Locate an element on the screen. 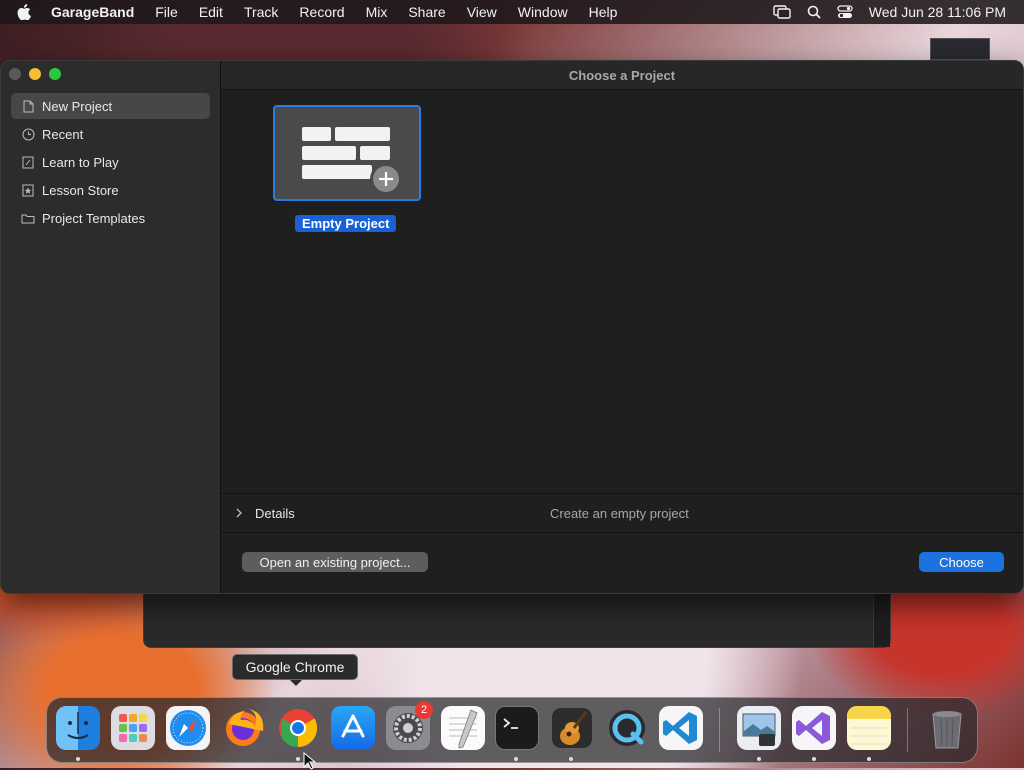 This screenshot has height=770, width=1024. firefox-icon is located at coordinates (243, 728).